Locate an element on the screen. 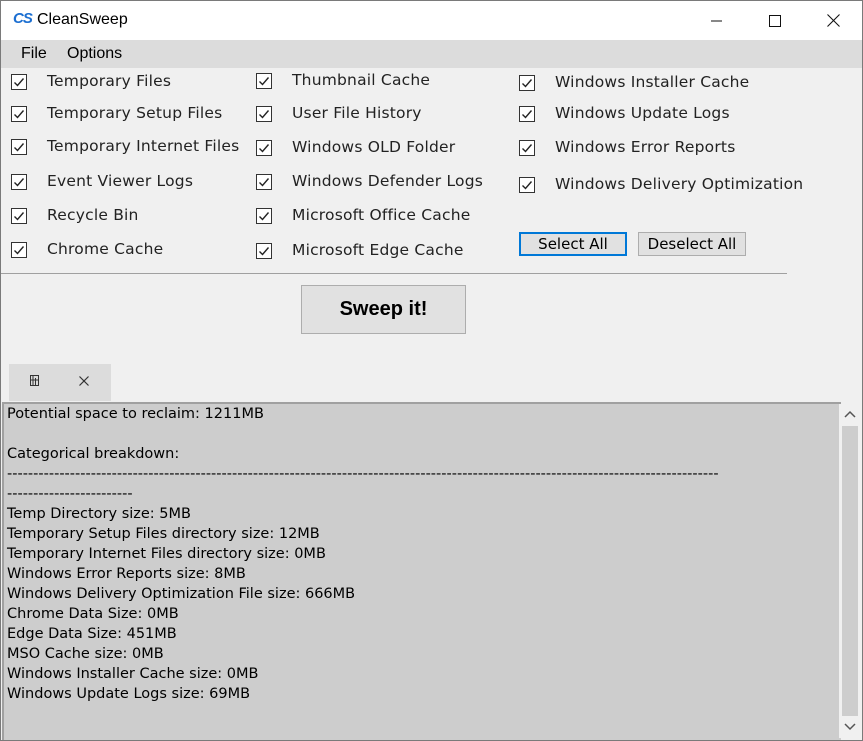 This screenshot has width=863, height=741. pin-icon is located at coordinates (35, 381).